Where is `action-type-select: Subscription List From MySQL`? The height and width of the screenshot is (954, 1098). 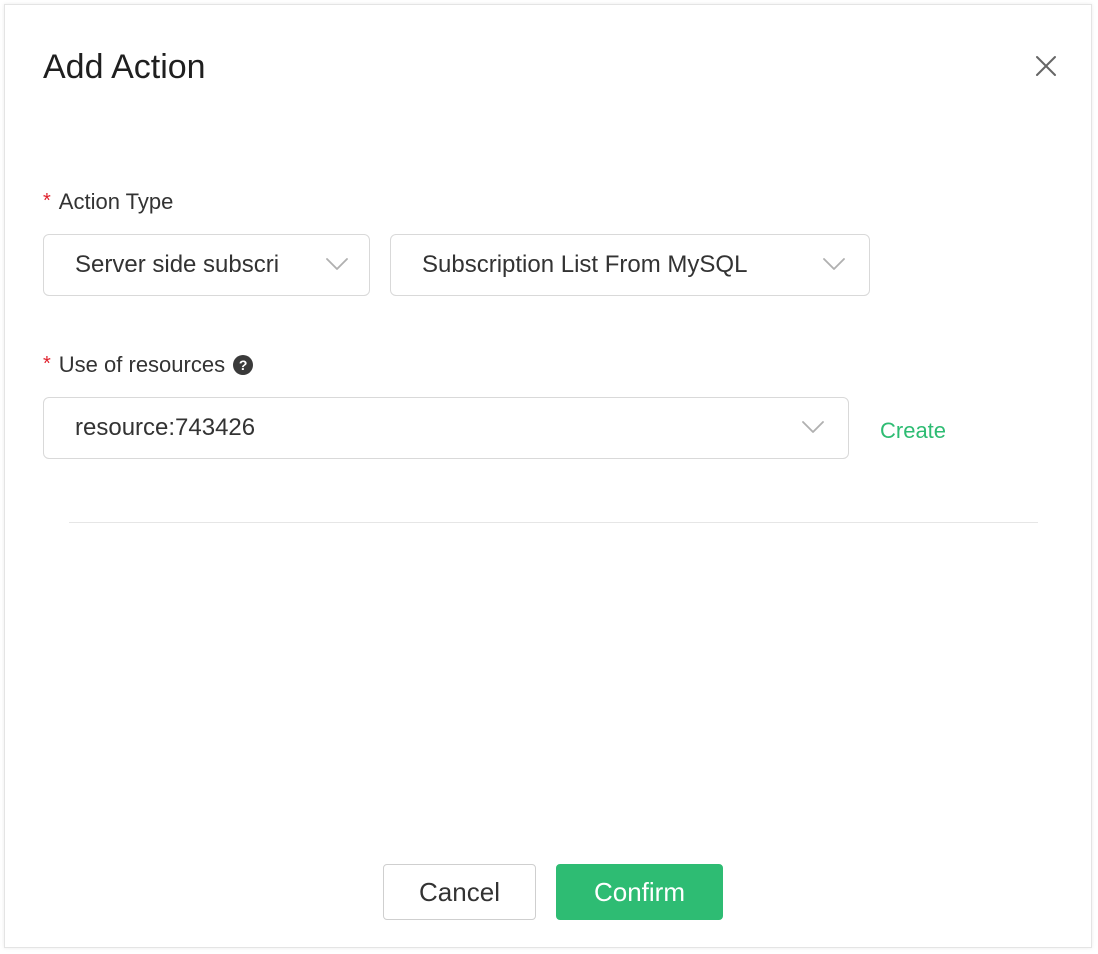 action-type-select: Subscription List From MySQL is located at coordinates (630, 265).